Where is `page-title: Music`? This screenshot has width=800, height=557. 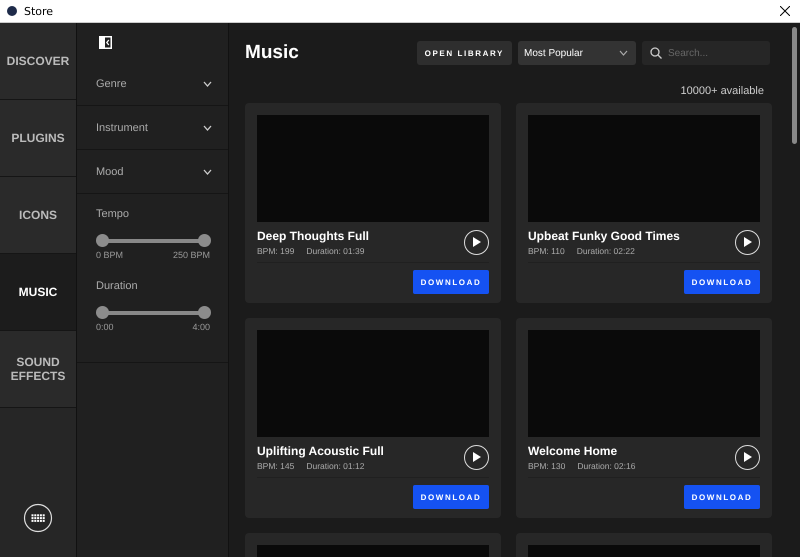
page-title: Music is located at coordinates (272, 53).